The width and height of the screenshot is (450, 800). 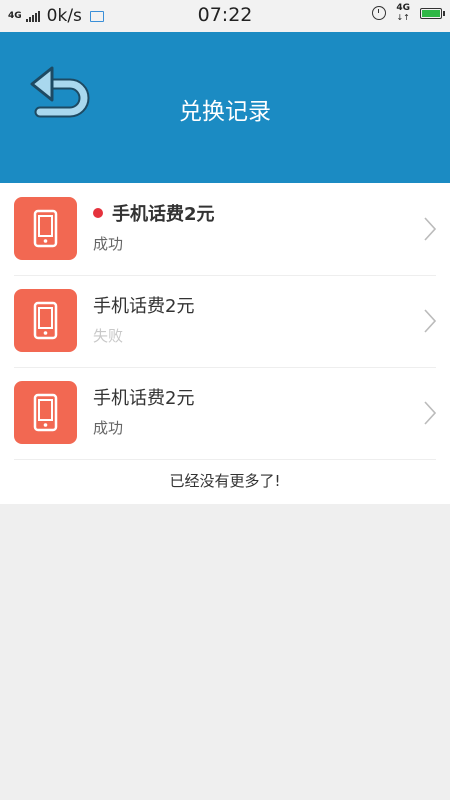 What do you see at coordinates (225, 481) in the screenshot?
I see `end-of-list-note: 已经没有更多了!` at bounding box center [225, 481].